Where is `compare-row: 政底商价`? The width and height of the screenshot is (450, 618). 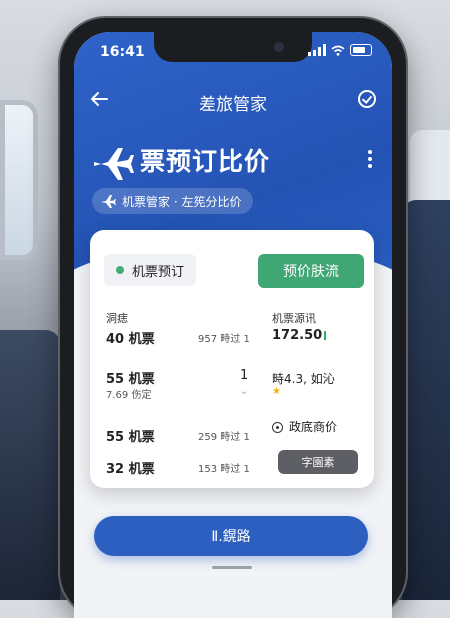
compare-row: 政底商价 is located at coordinates (304, 426).